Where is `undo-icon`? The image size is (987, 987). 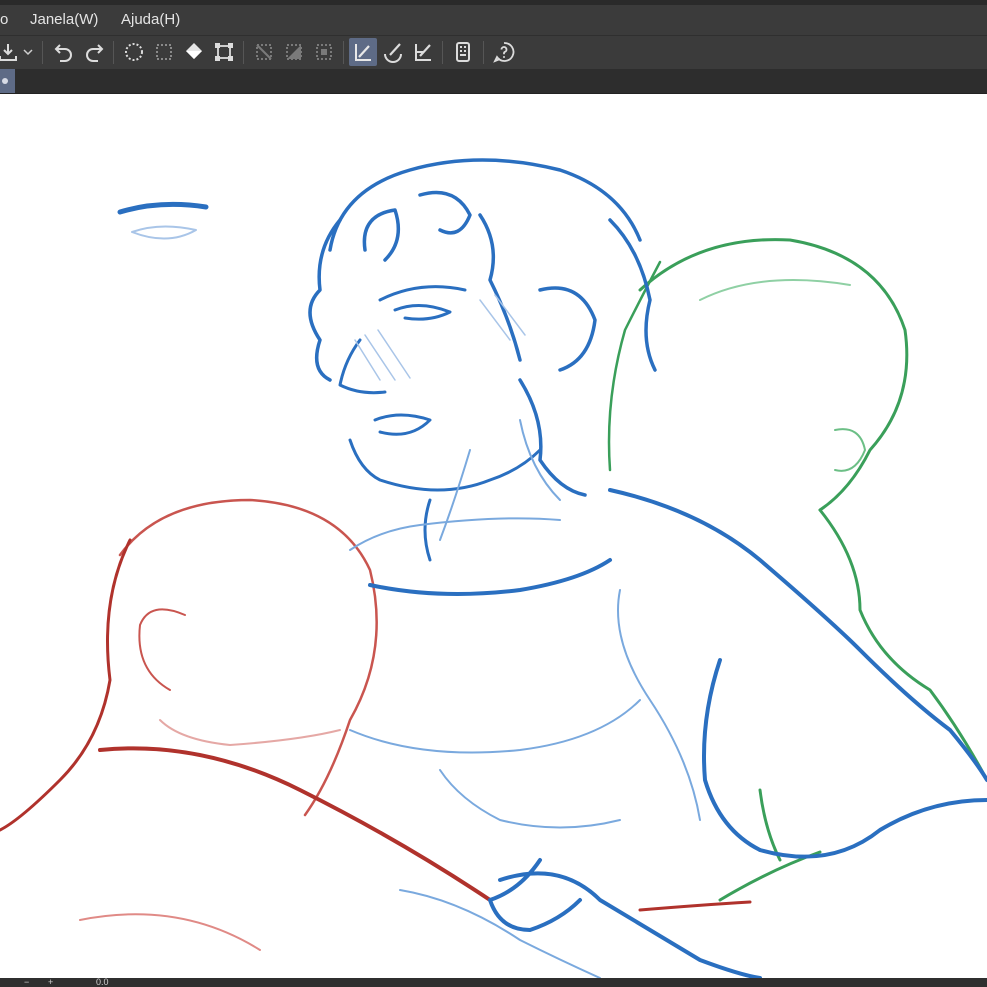 undo-icon is located at coordinates (64, 52).